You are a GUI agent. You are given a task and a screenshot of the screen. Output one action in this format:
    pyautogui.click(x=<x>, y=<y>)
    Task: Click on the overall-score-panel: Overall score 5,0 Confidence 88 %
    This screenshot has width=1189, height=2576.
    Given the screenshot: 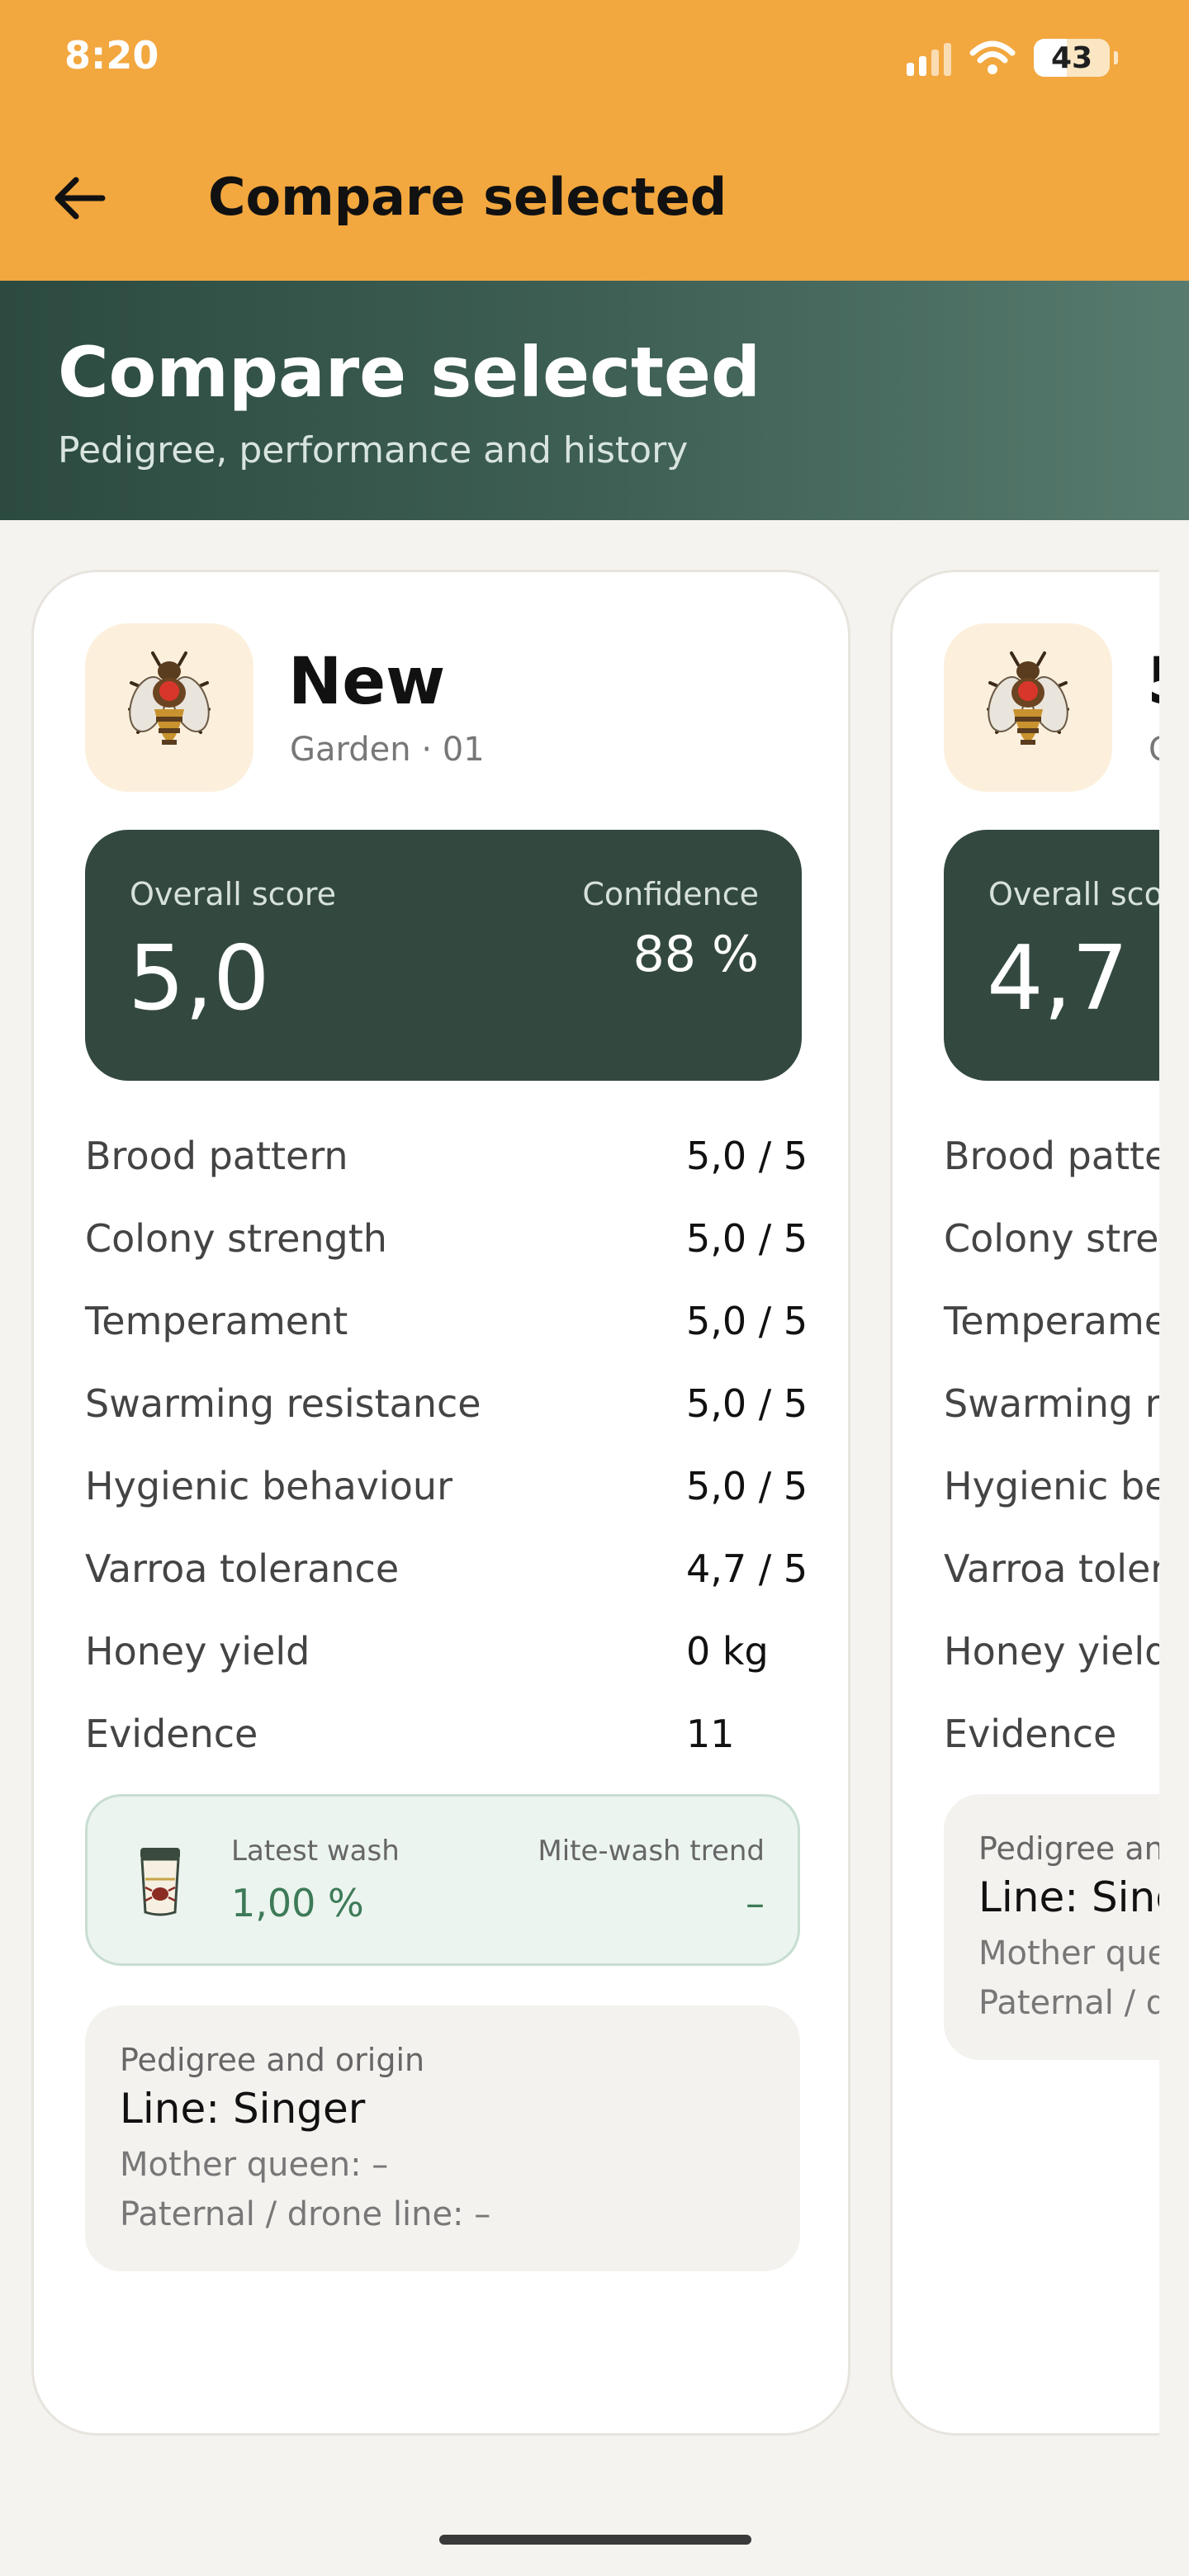 What is the action you would take?
    pyautogui.click(x=443, y=955)
    